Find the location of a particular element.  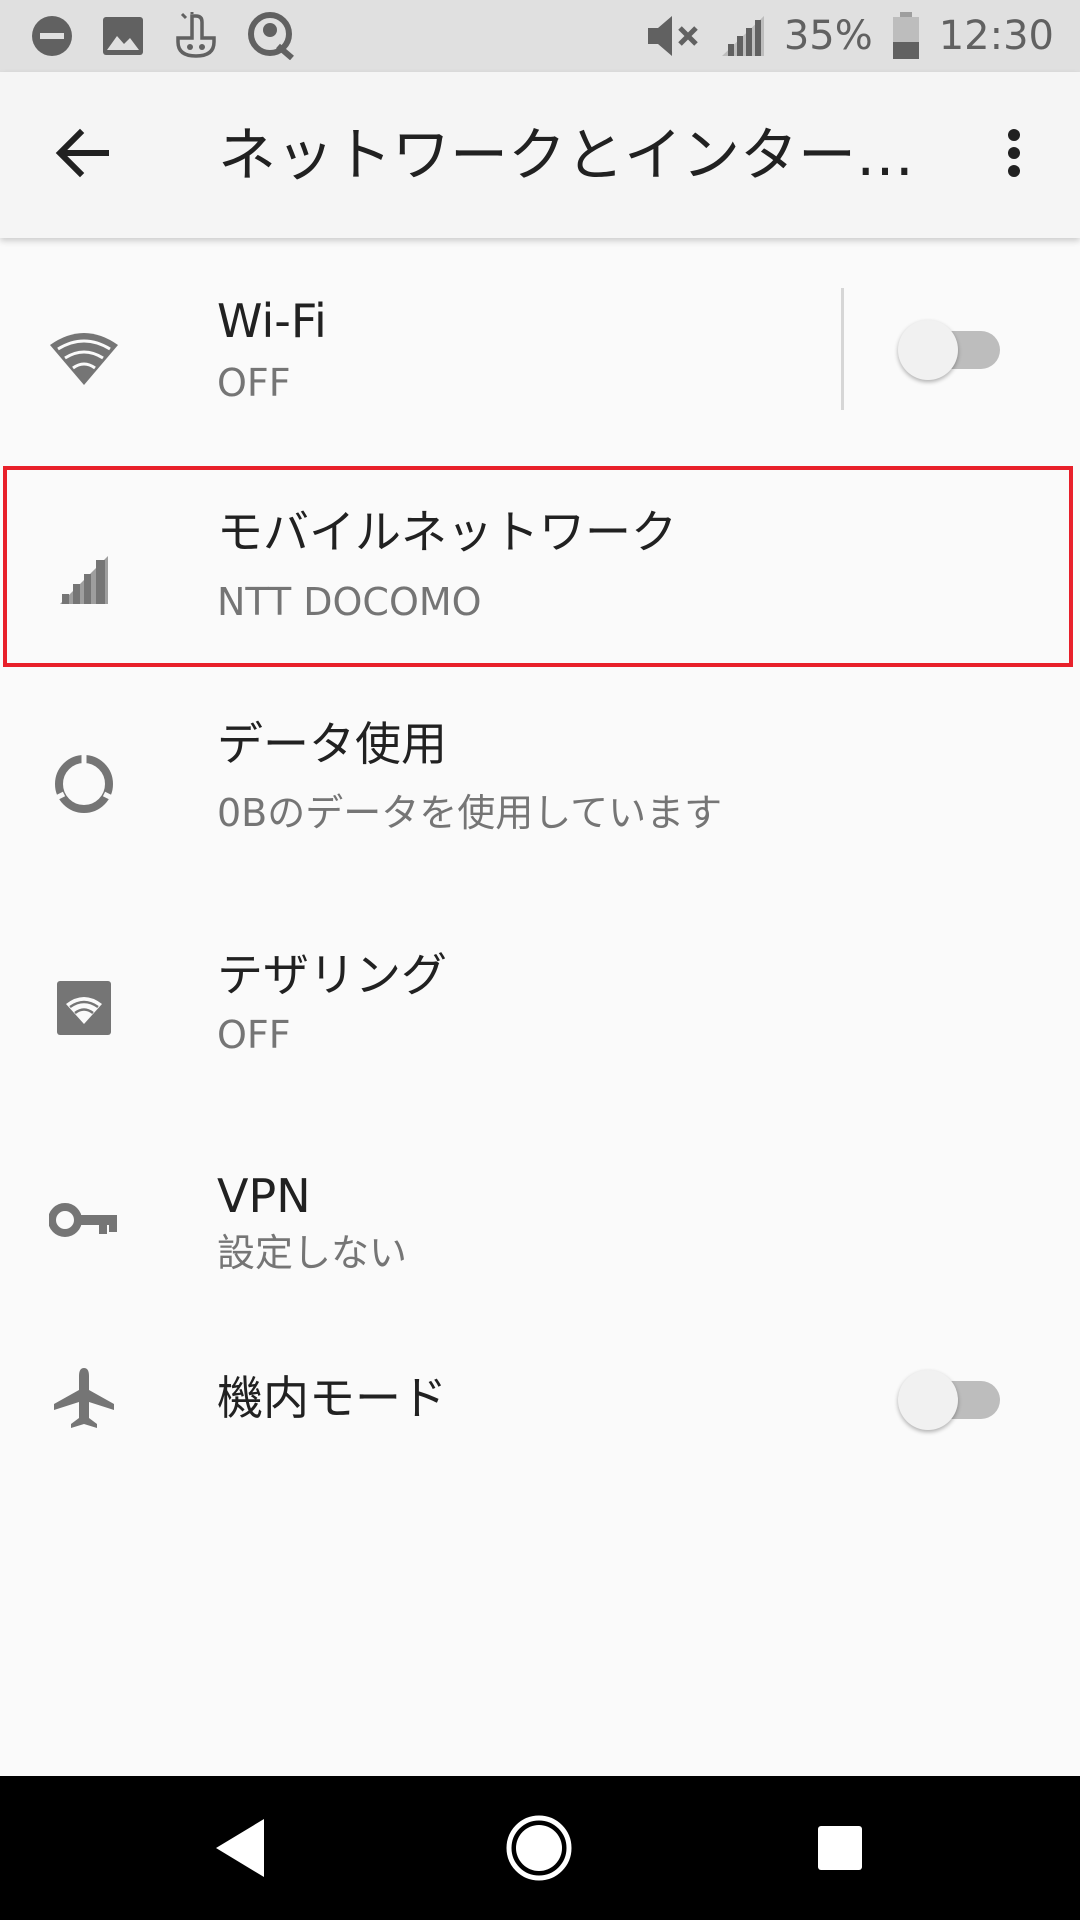

nav-recents-button is located at coordinates (840, 1850).